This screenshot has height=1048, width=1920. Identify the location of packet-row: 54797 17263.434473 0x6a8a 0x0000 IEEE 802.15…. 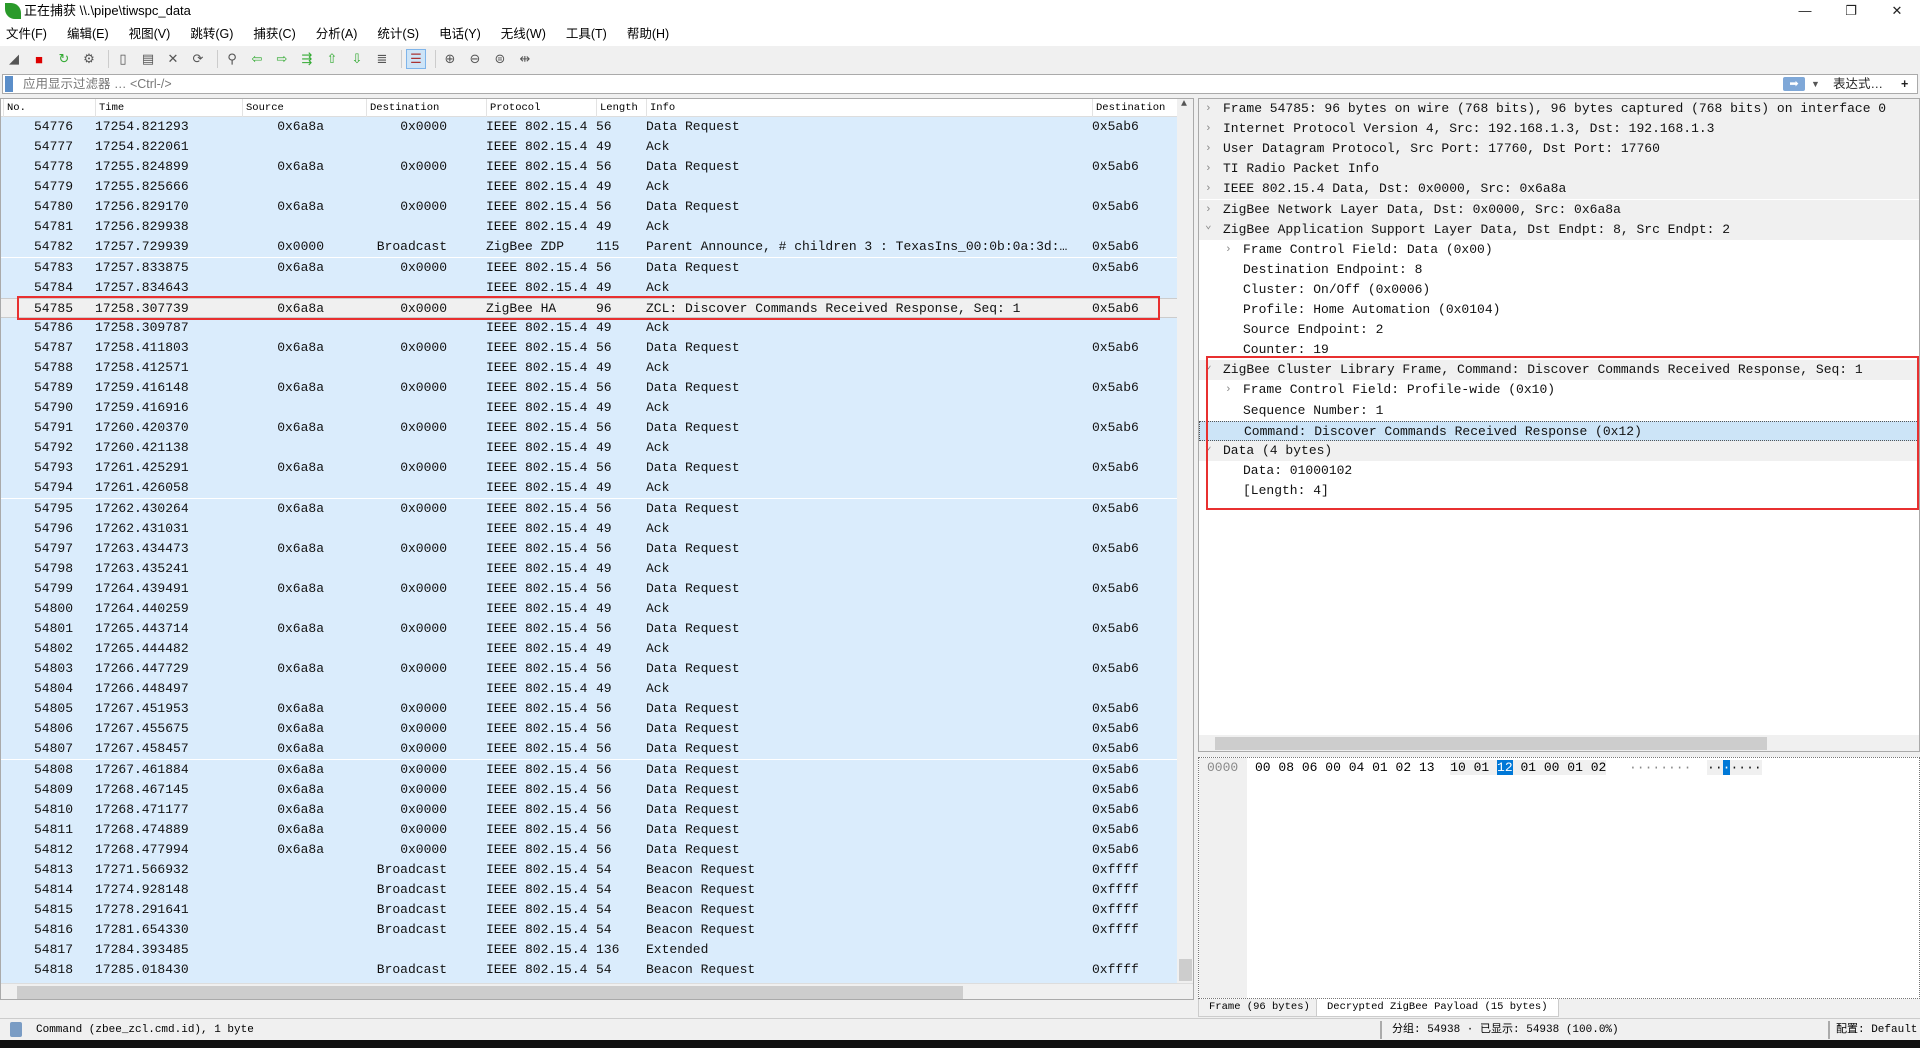
(589, 548).